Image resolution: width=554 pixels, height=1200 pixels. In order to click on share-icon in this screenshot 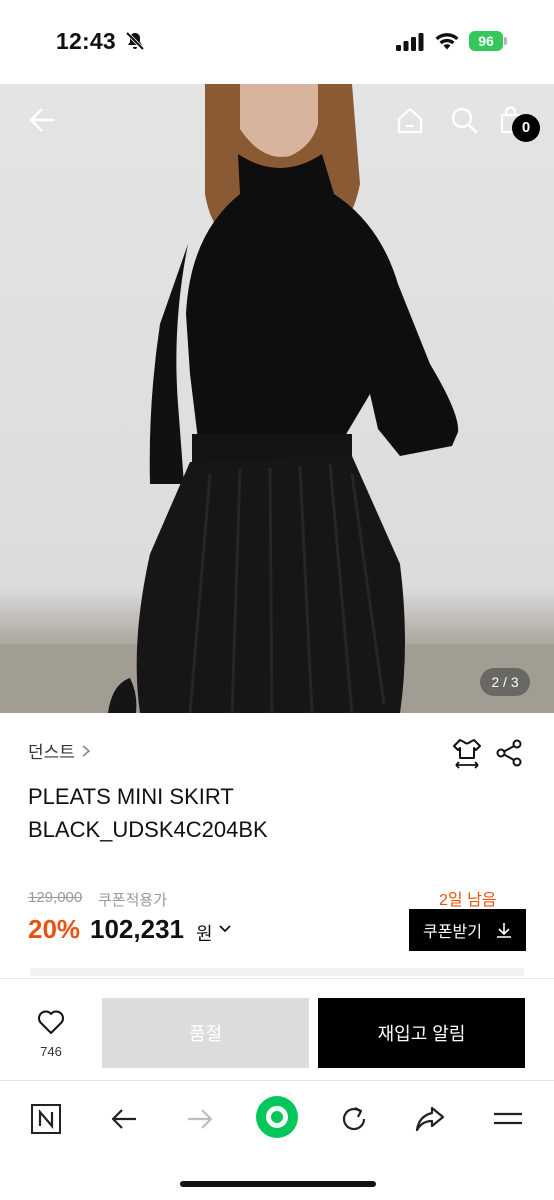, I will do `click(509, 753)`.